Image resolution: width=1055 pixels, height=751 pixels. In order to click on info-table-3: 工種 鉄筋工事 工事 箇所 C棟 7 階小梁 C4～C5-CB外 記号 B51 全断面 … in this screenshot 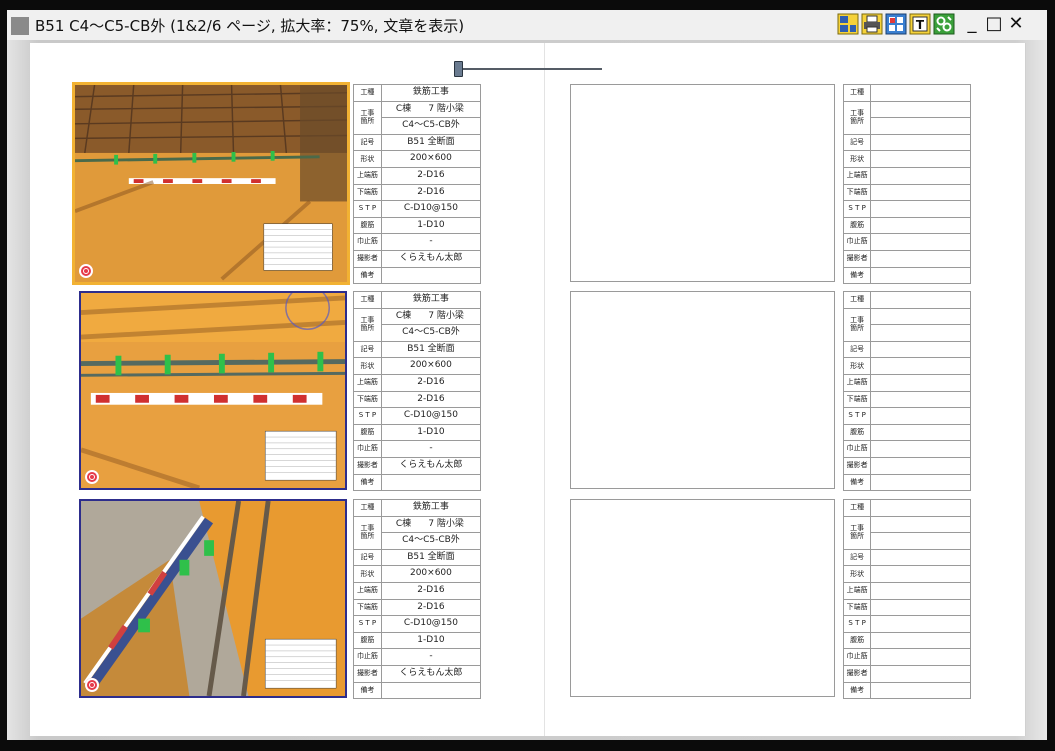, I will do `click(417, 599)`.